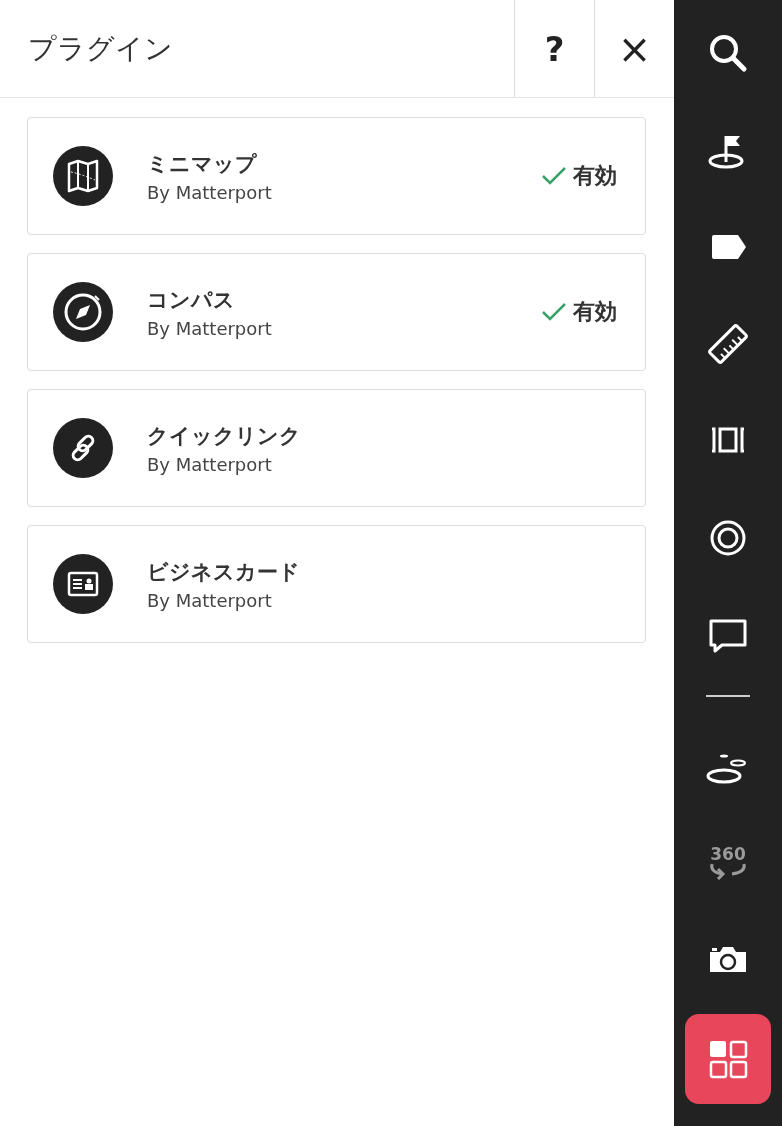  I want to click on plugin-card: ビジネスカード By Matterport, so click(336, 584).